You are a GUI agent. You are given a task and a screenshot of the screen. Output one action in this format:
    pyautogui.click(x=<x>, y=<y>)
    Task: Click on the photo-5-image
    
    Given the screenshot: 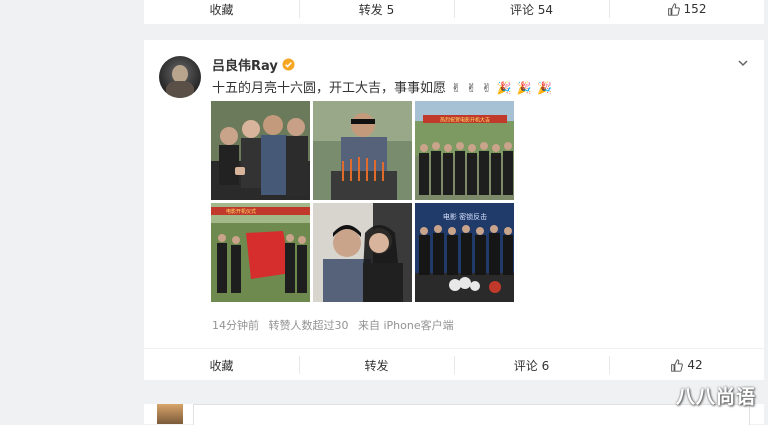 What is the action you would take?
    pyautogui.click(x=362, y=252)
    